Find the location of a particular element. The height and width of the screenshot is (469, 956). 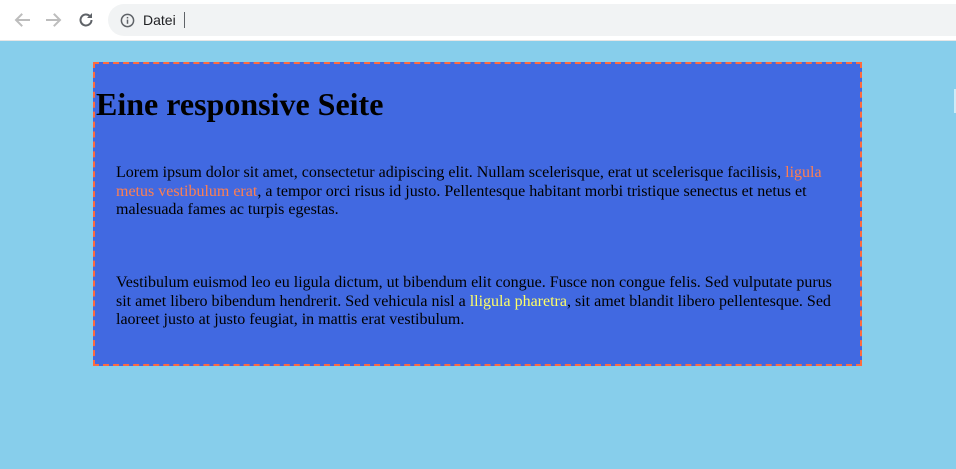

reload-icon is located at coordinates (86, 20).